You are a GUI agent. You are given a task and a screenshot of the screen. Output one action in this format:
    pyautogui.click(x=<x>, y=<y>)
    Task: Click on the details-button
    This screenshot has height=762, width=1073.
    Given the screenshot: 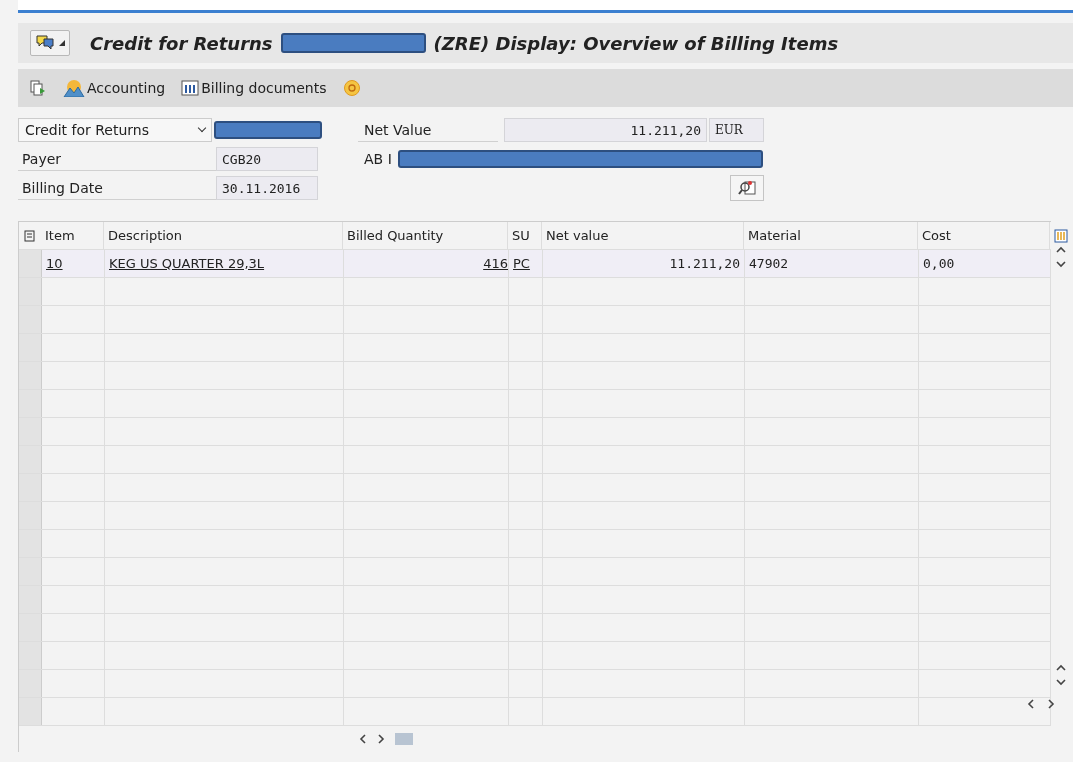 What is the action you would take?
    pyautogui.click(x=747, y=188)
    